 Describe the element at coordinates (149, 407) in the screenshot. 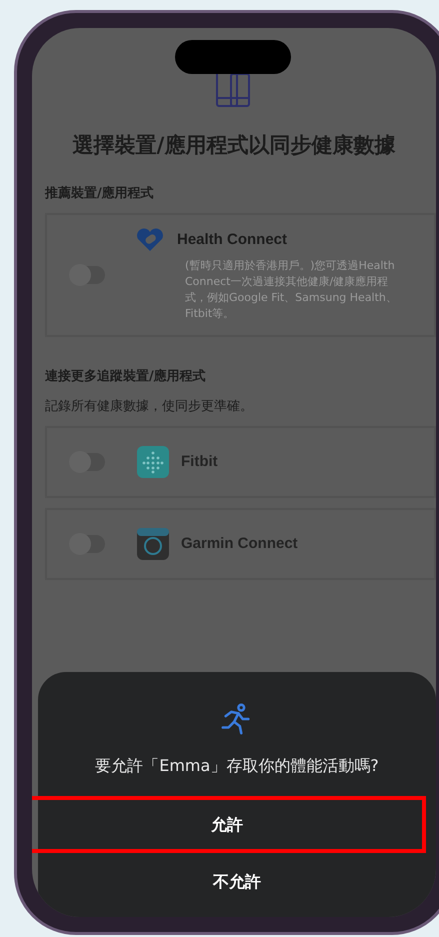

I see `section-subtitle: 記錄所有健康數據，使同步更準確。` at that location.